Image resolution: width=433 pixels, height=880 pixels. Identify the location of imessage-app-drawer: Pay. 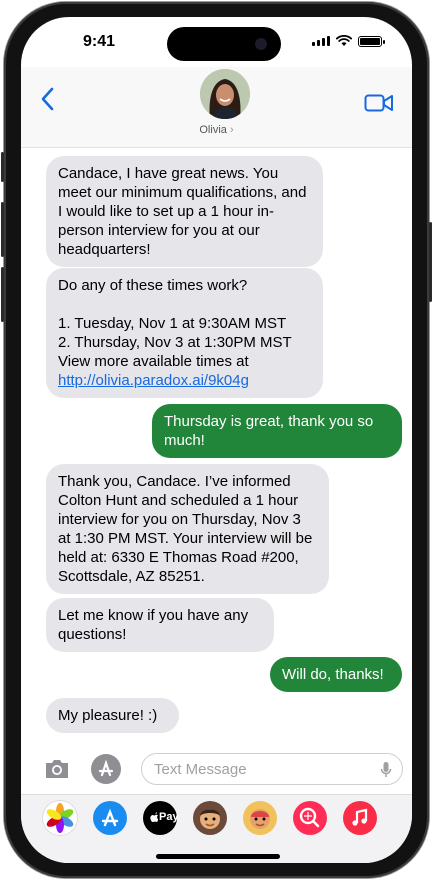
(216, 828).